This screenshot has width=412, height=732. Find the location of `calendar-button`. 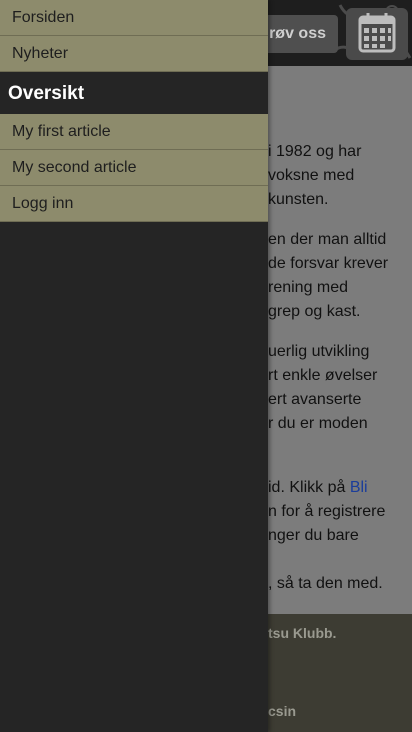

calendar-button is located at coordinates (377, 34).